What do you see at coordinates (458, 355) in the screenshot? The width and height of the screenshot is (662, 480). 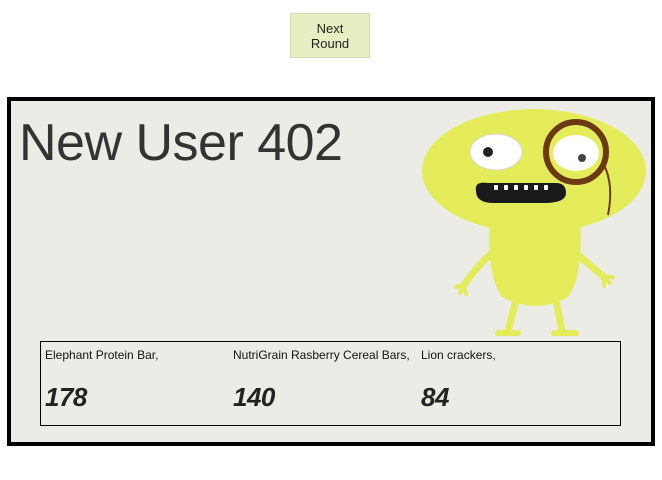 I see `food-label: Lion crackers,` at bounding box center [458, 355].